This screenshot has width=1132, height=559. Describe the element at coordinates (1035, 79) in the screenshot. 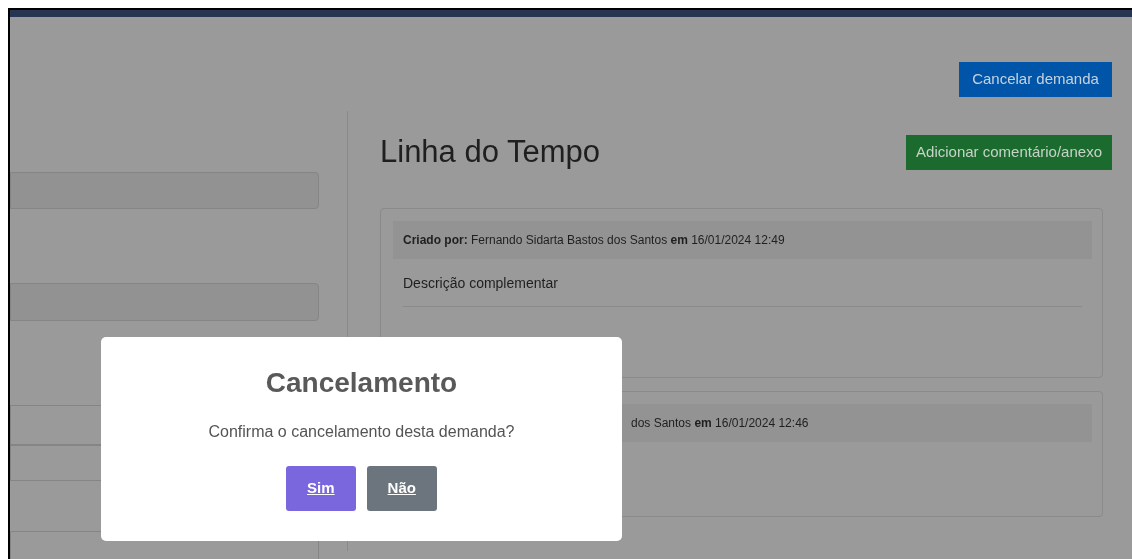

I see `cancel-demand-button: Cancelar demanda` at that location.